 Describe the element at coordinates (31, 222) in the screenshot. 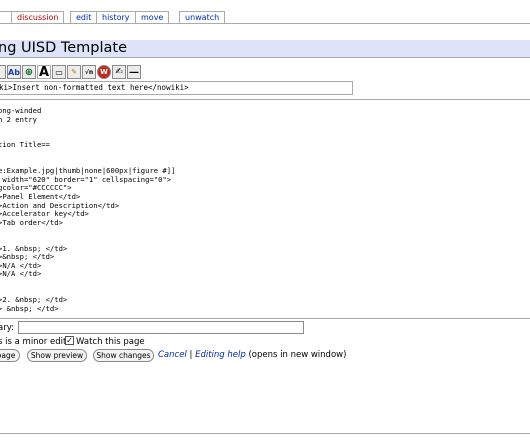

I see `edit-line: >Tab order</td>` at that location.